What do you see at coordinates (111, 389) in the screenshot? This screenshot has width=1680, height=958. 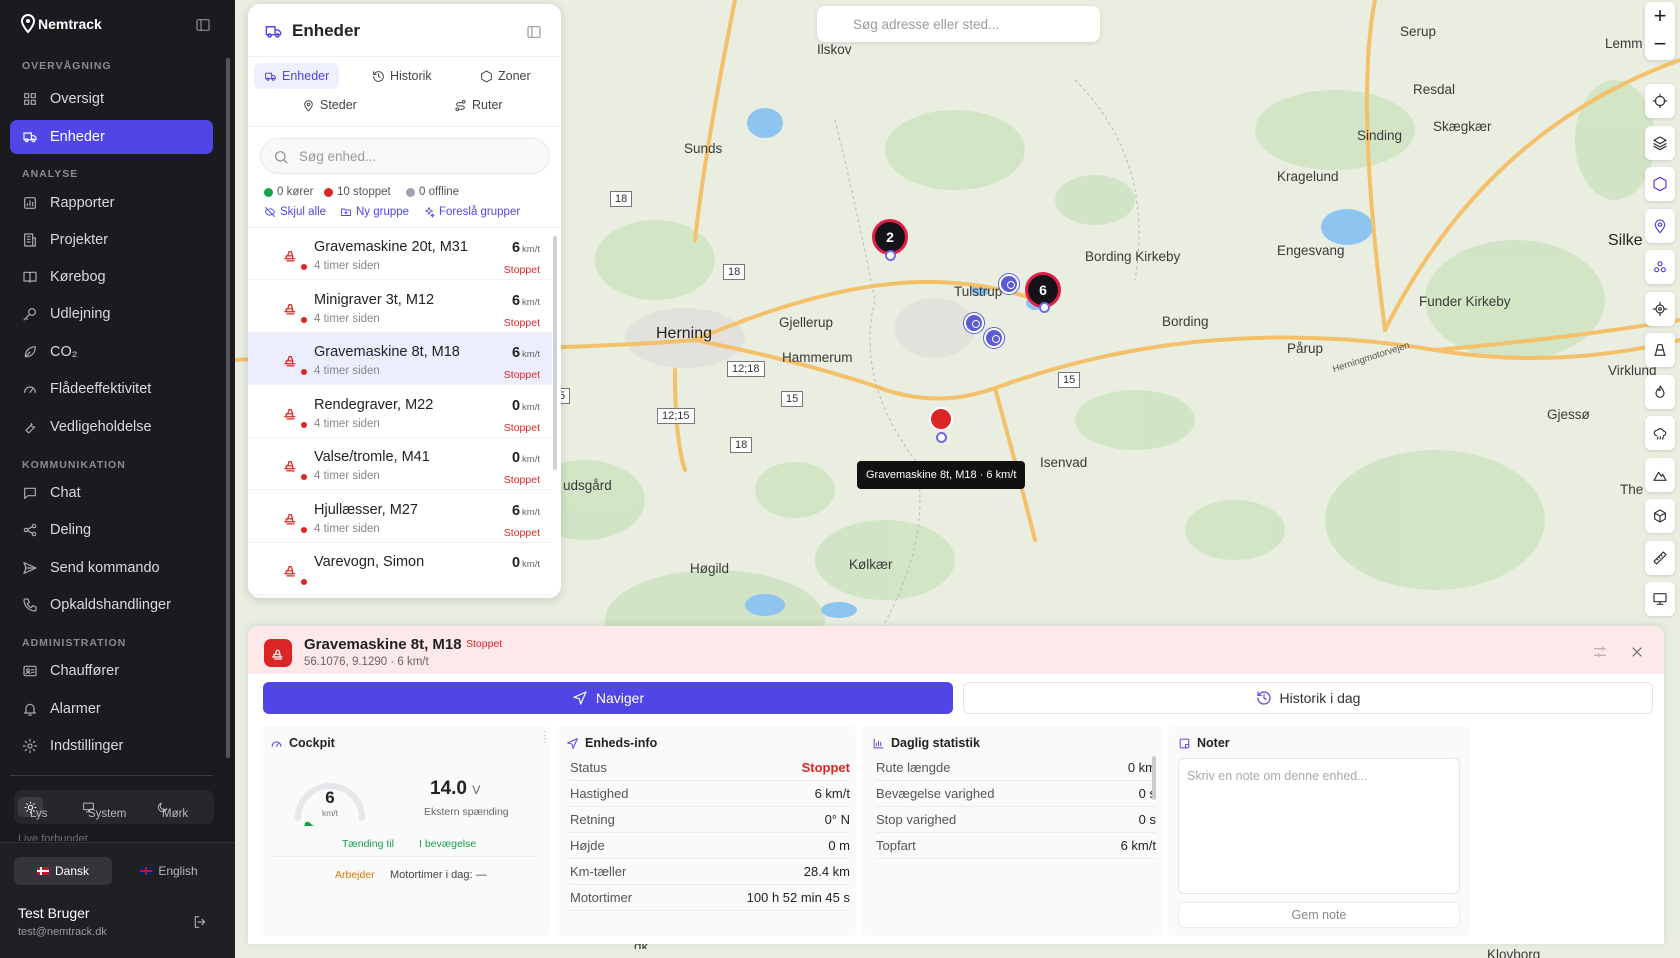 I see `sidebar-item-fleet-efficiency: Flådeeffektivitet` at bounding box center [111, 389].